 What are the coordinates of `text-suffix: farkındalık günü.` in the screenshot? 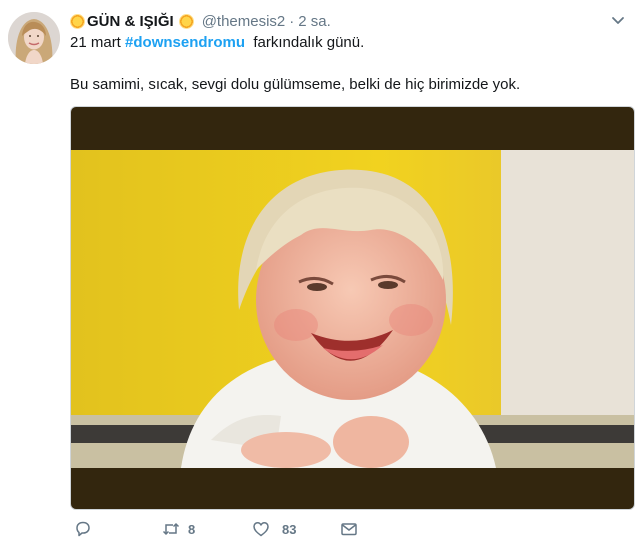 It's located at (305, 42).